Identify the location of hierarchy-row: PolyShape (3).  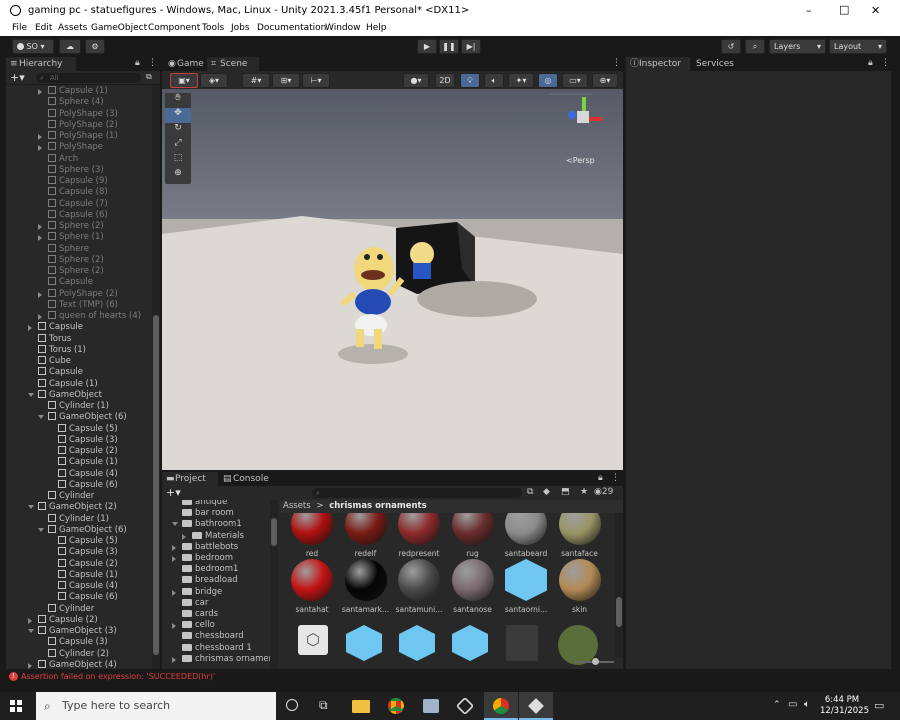
(83, 114).